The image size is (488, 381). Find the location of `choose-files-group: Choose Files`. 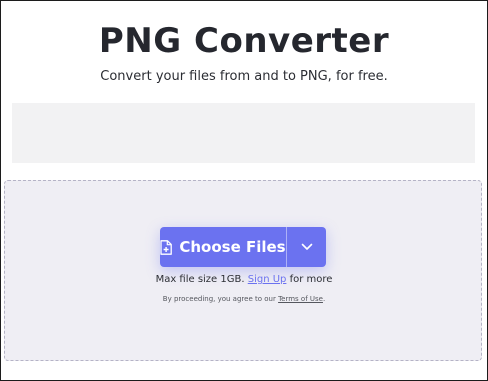

choose-files-group: Choose Files is located at coordinates (243, 247).